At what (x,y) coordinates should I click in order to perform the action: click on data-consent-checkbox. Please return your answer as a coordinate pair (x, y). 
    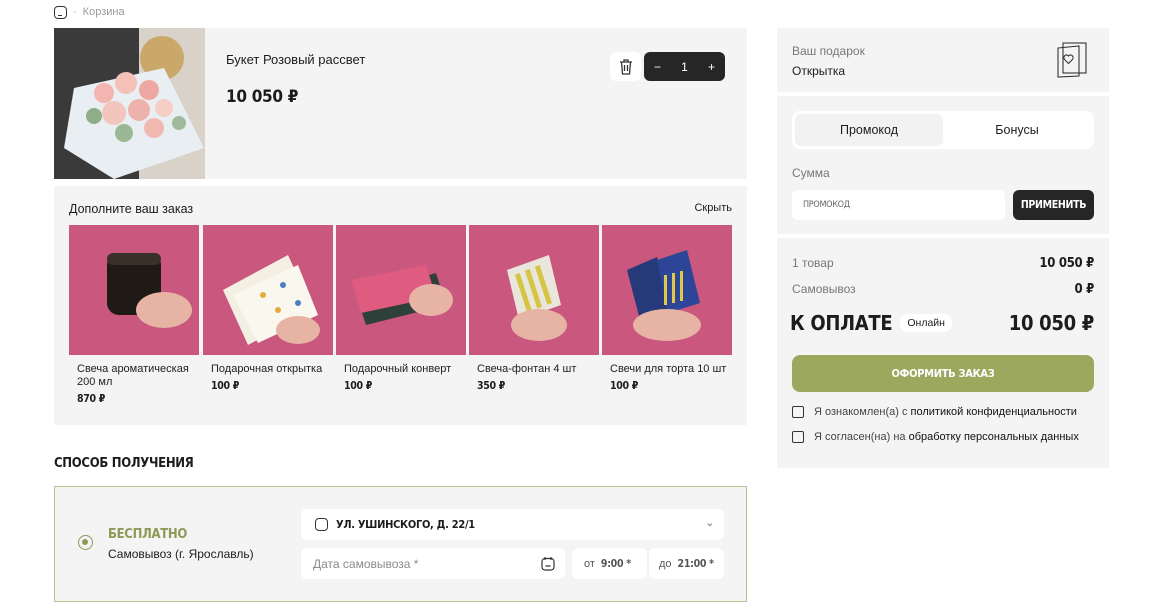
    Looking at the image, I should click on (798, 437).